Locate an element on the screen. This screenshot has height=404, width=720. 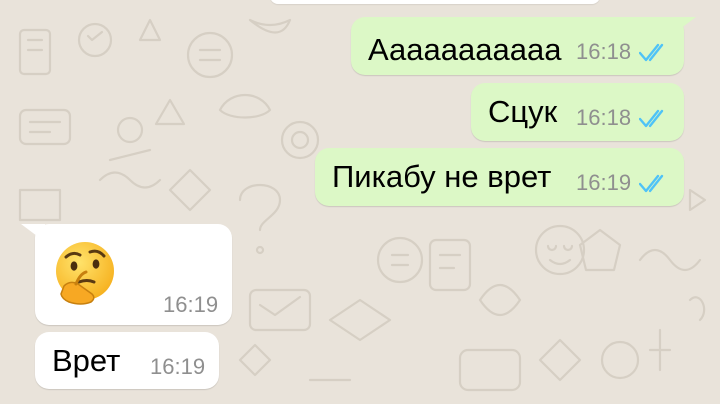
outgoing-message: Сцук 16:18 is located at coordinates (577, 112).